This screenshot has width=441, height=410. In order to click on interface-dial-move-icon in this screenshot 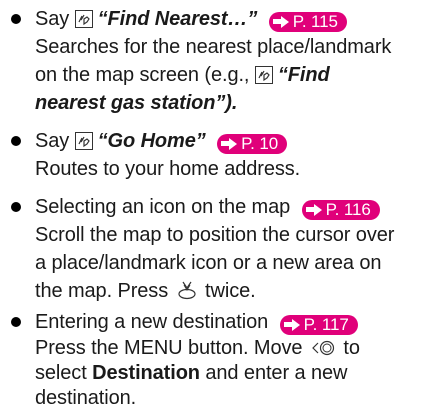, I will do `click(323, 351)`.